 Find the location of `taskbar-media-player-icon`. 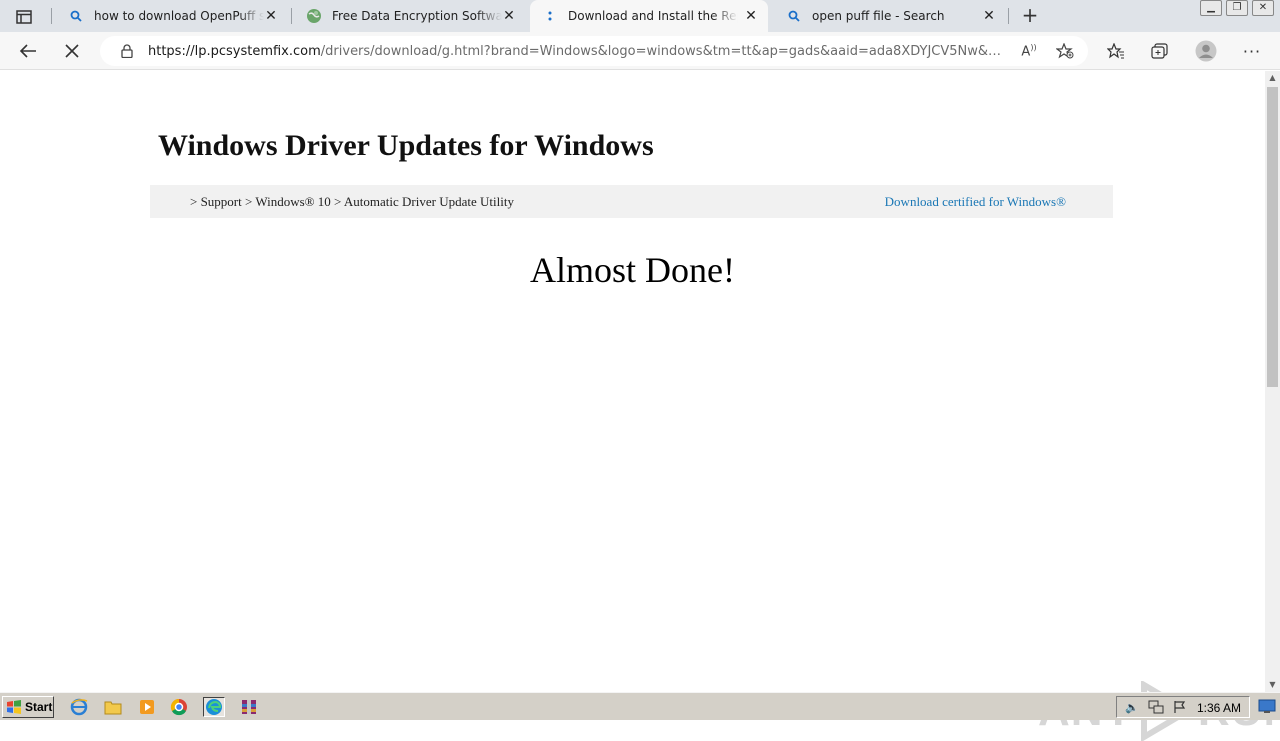

taskbar-media-player-icon is located at coordinates (147, 707).